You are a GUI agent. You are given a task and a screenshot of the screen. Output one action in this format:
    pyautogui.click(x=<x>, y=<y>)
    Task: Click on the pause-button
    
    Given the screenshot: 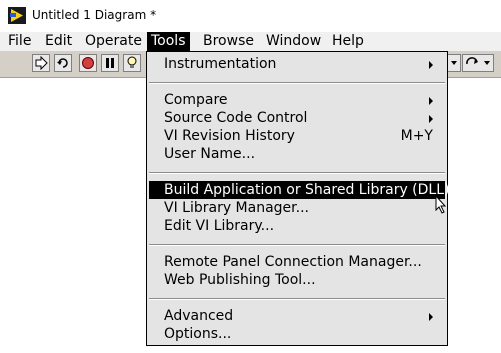 What is the action you would take?
    pyautogui.click(x=110, y=63)
    